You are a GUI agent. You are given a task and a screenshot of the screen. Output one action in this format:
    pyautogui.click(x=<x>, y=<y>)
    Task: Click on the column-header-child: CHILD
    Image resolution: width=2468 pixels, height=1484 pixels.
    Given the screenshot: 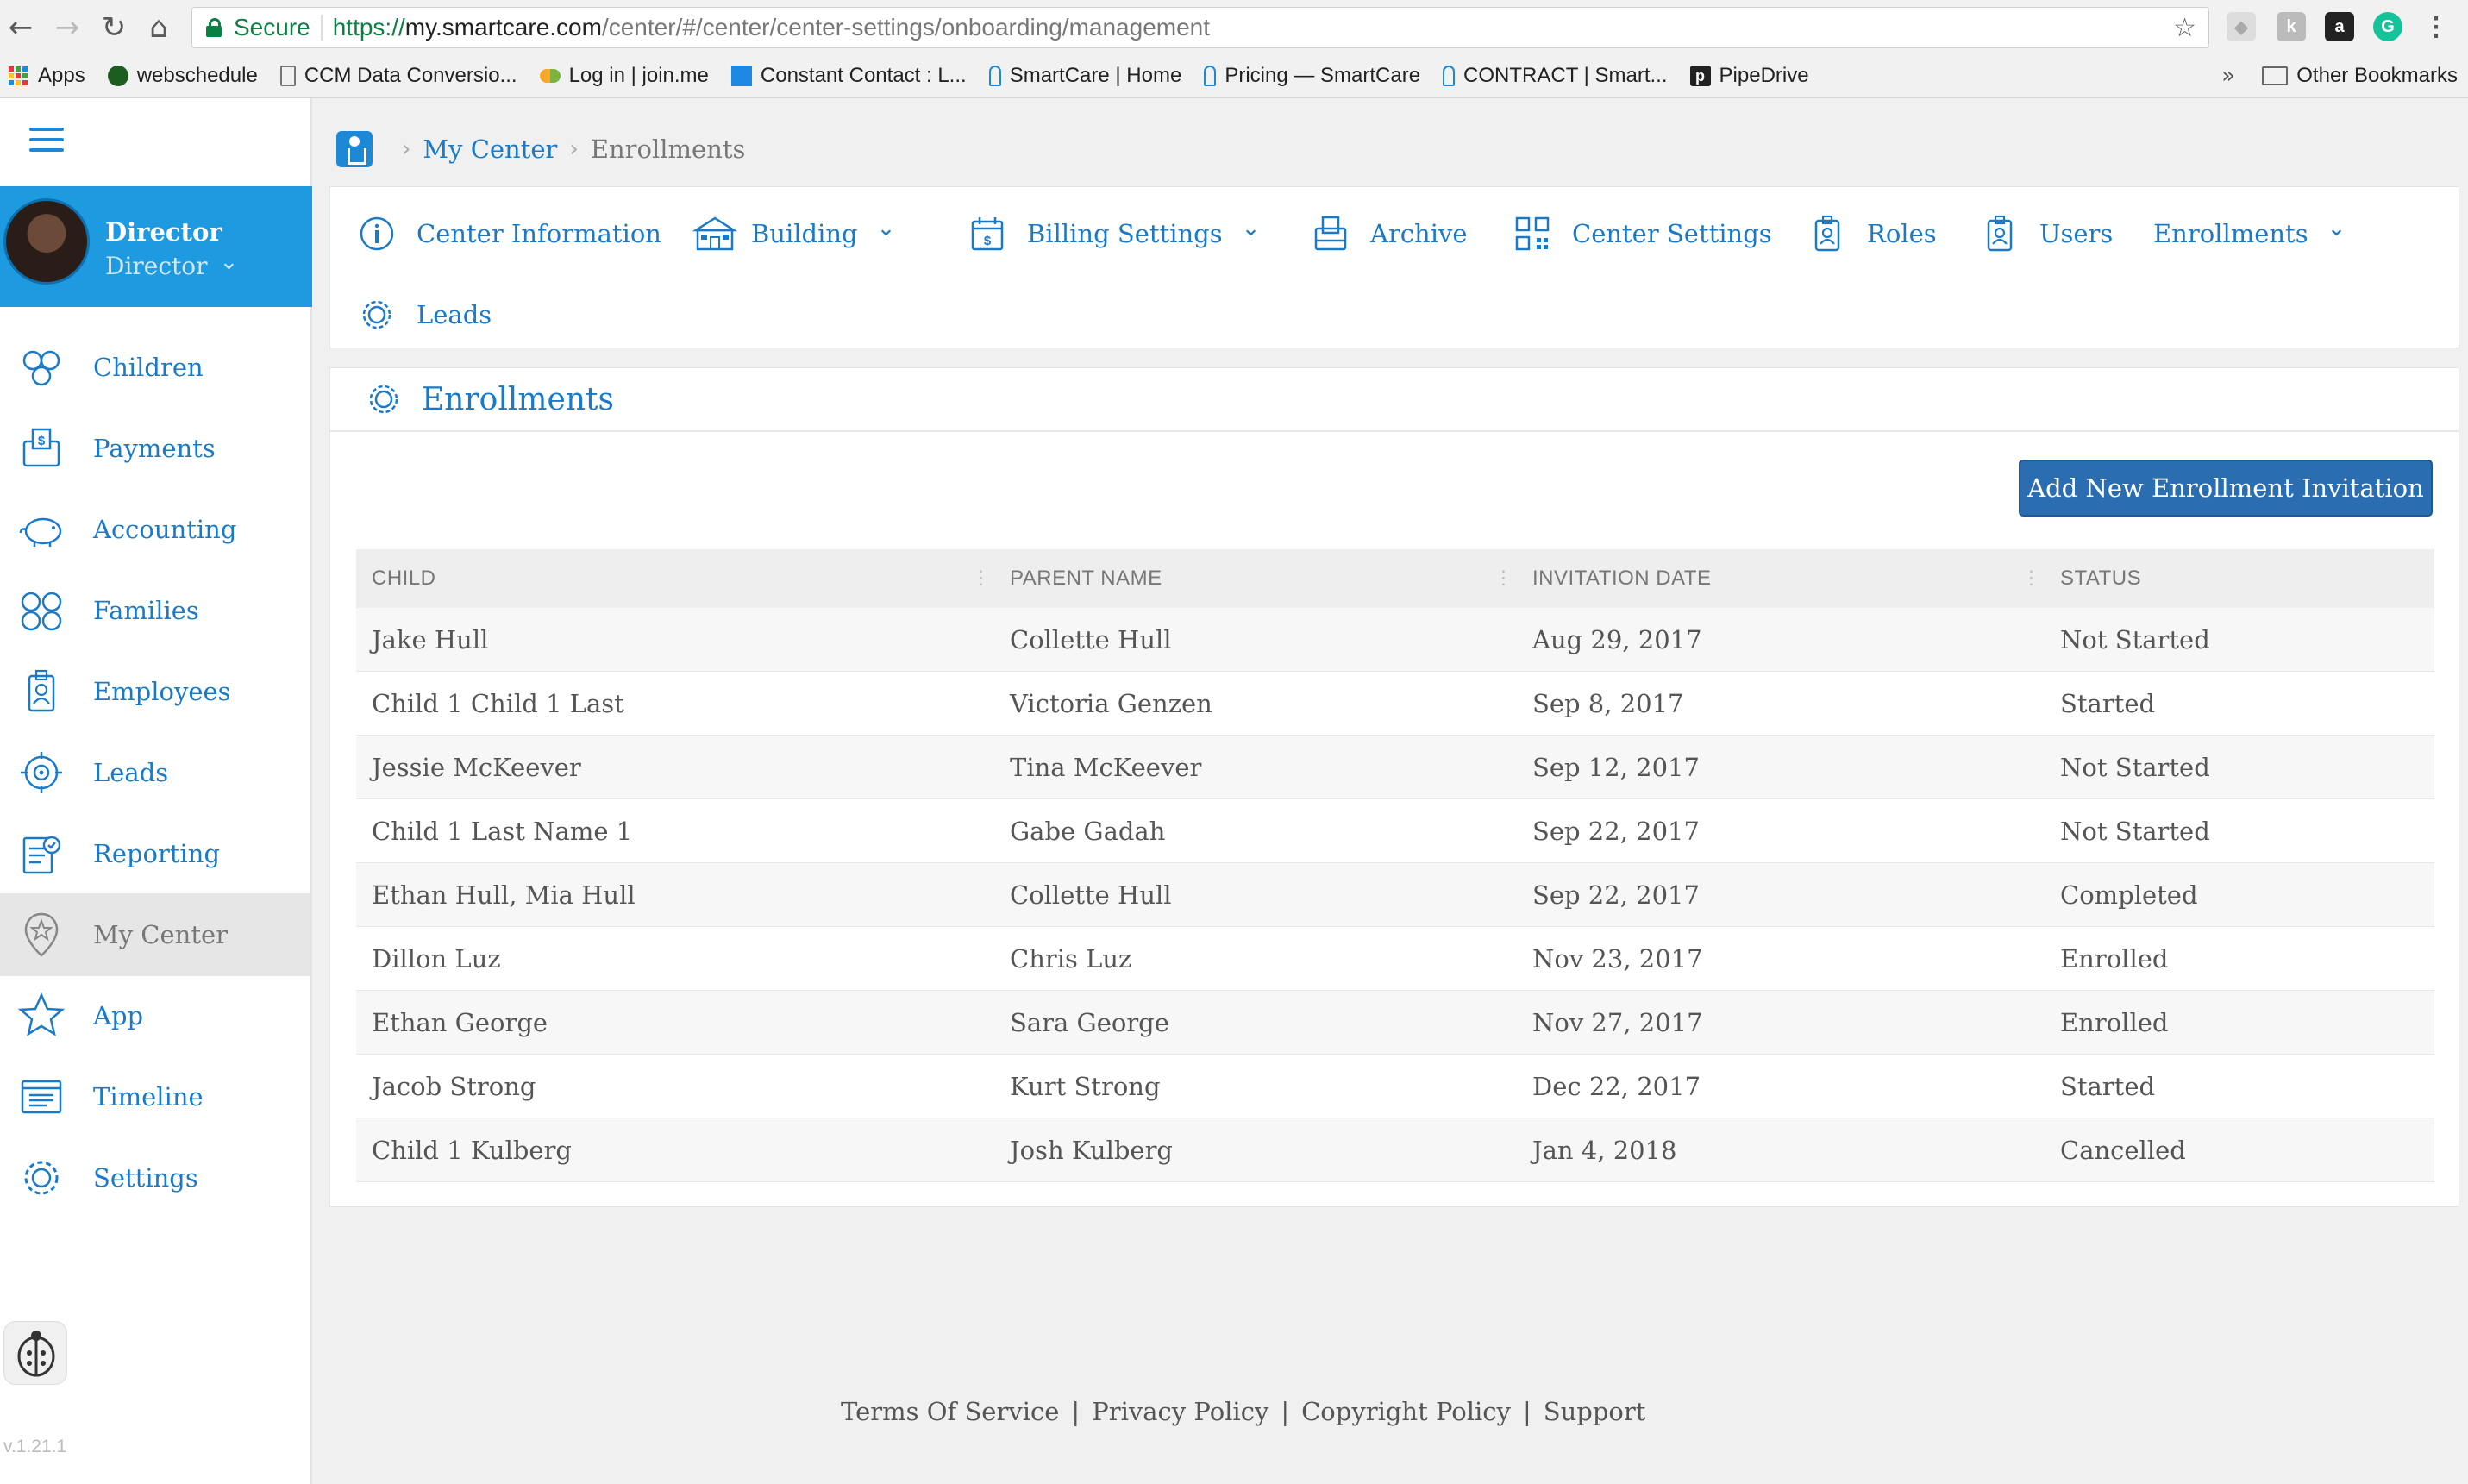 What is the action you would take?
    pyautogui.click(x=675, y=579)
    